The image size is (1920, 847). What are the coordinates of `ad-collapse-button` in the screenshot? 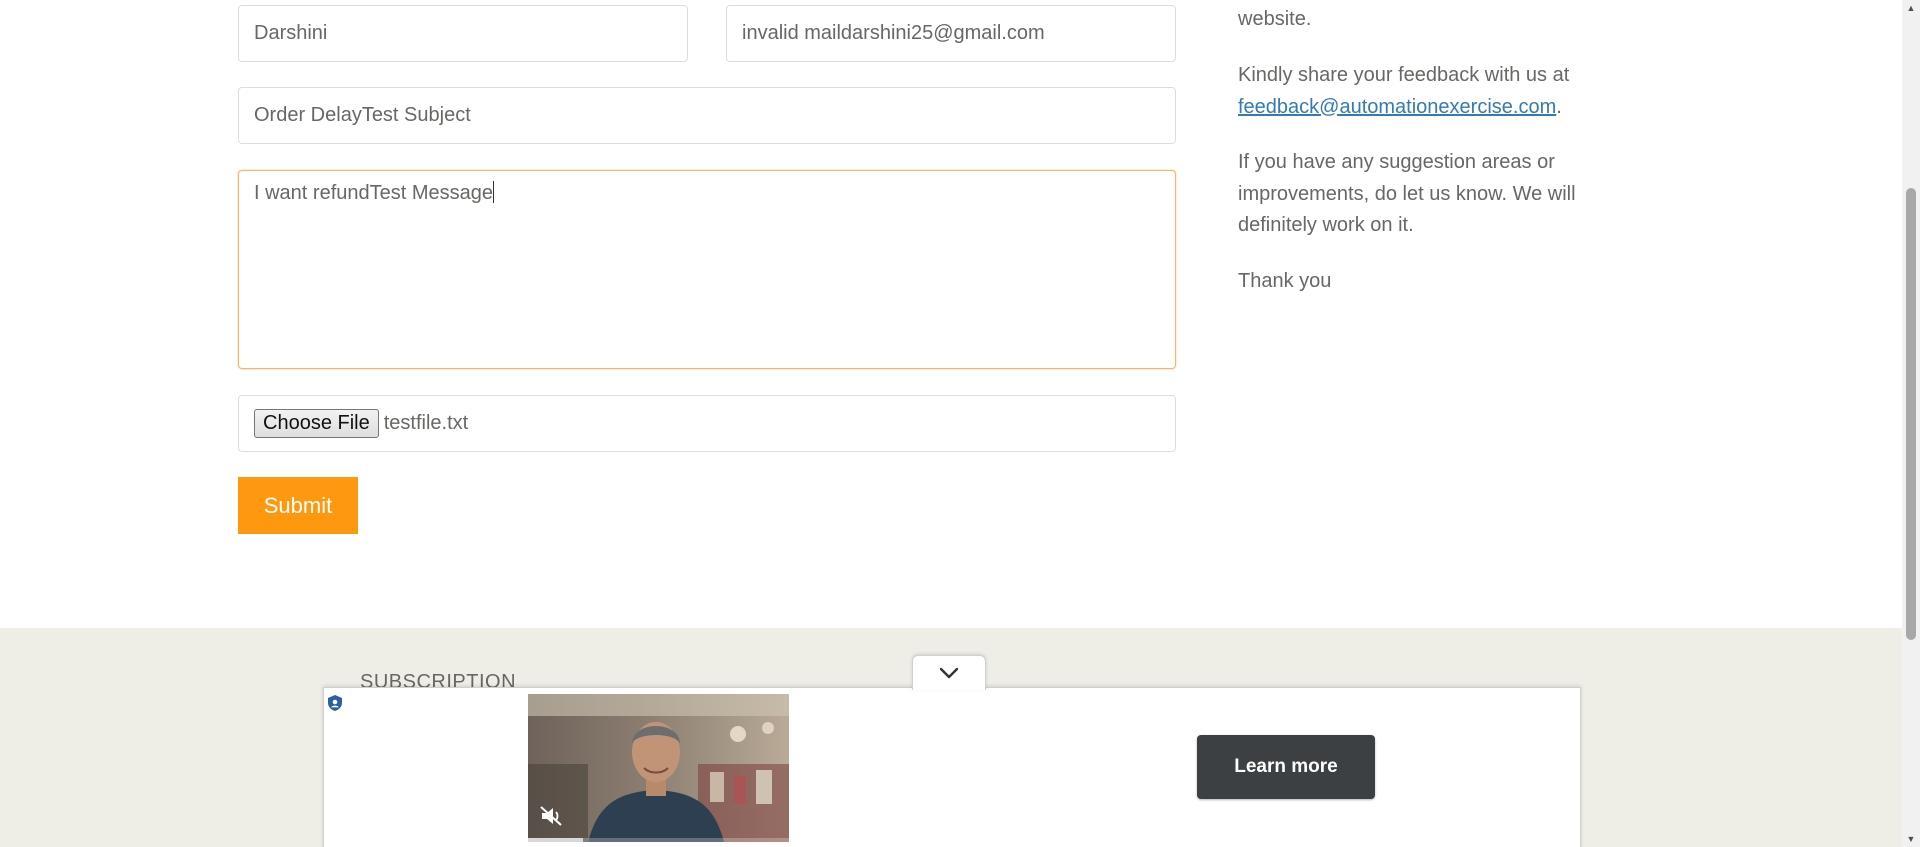 It's located at (949, 672).